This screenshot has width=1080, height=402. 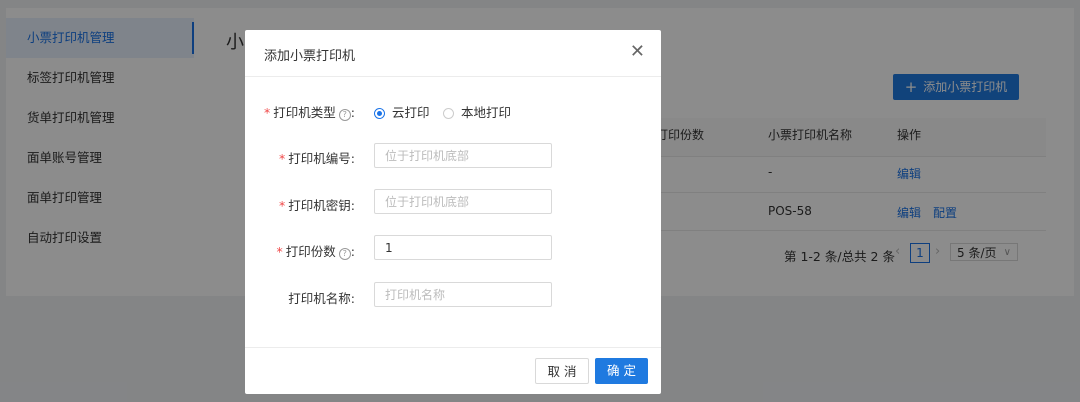 I want to click on printer-number-label-text: 打印机编号:, so click(x=321, y=158).